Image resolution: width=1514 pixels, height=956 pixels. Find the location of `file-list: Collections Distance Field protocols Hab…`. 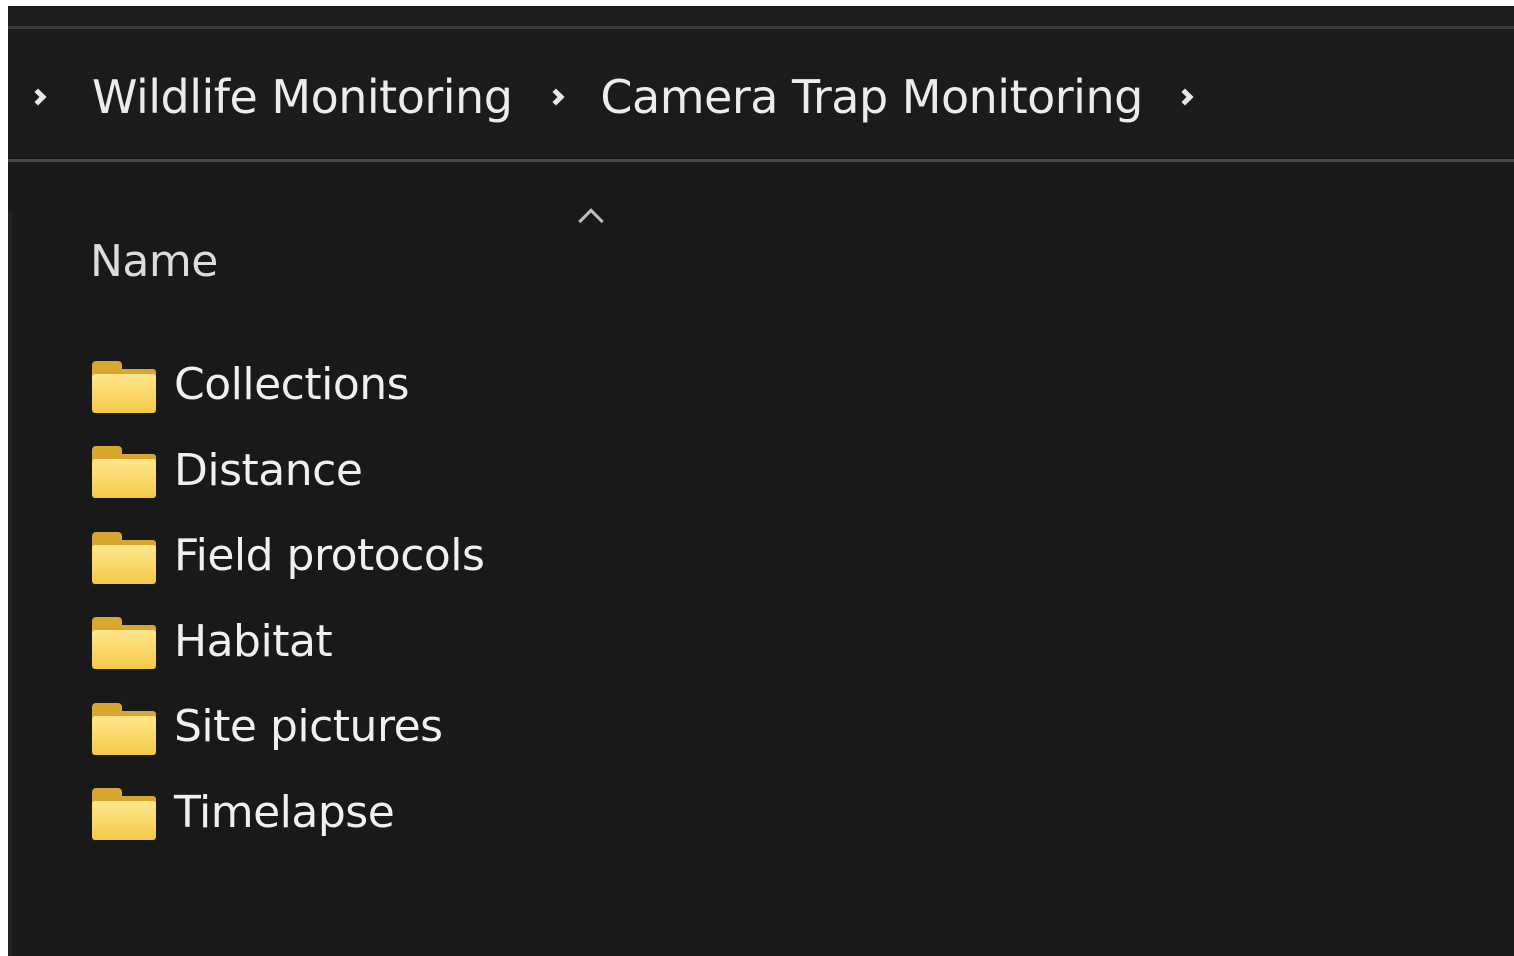

file-list: Collections Distance Field protocols Hab… is located at coordinates (287, 599).